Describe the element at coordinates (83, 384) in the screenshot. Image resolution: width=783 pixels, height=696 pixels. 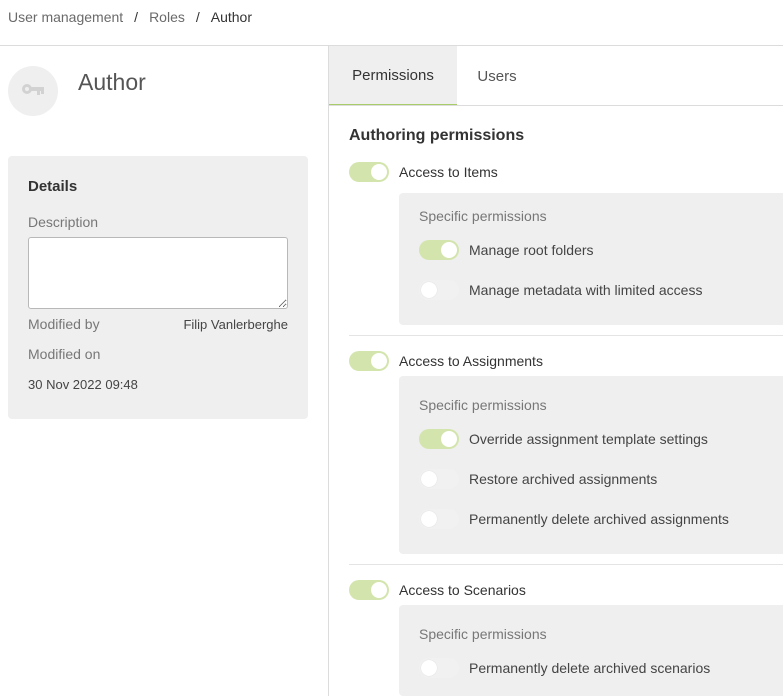
I see `modified-on-value: 30 Nov 2022 09:48` at that location.